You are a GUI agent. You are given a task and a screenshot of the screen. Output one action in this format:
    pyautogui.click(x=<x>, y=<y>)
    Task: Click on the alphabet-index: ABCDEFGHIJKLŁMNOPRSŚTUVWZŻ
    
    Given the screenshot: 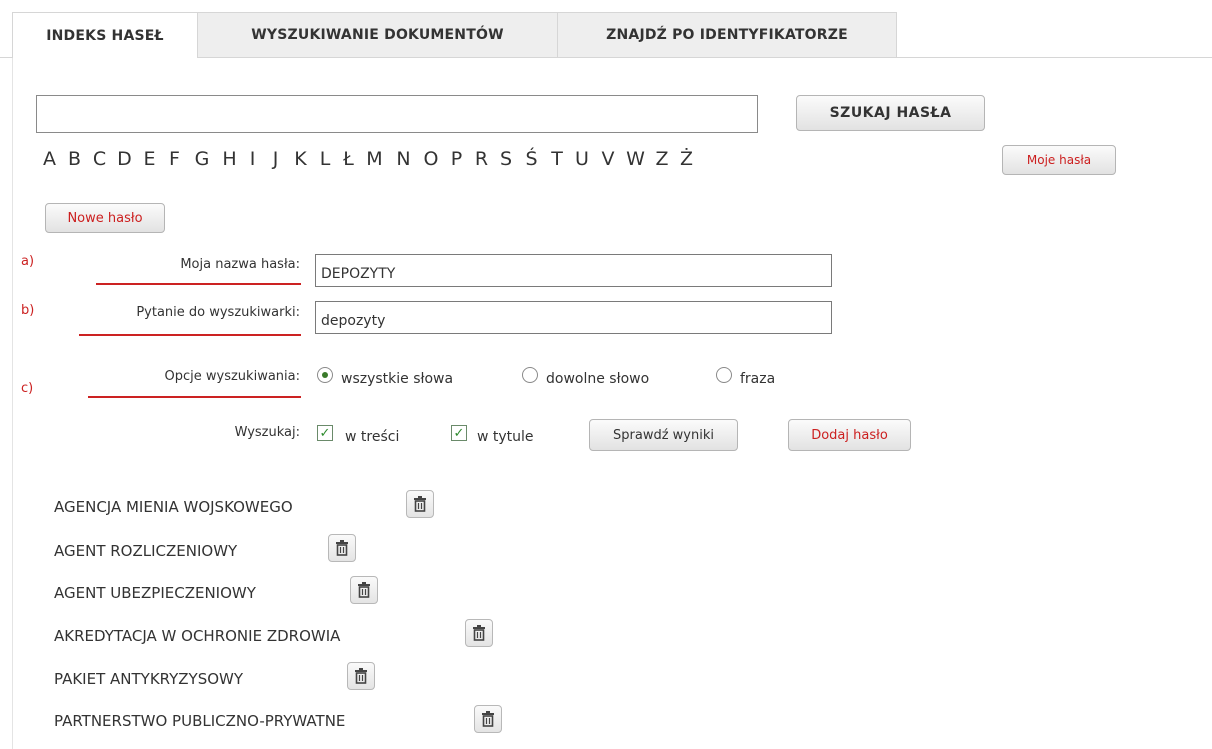 What is the action you would take?
    pyautogui.click(x=368, y=159)
    